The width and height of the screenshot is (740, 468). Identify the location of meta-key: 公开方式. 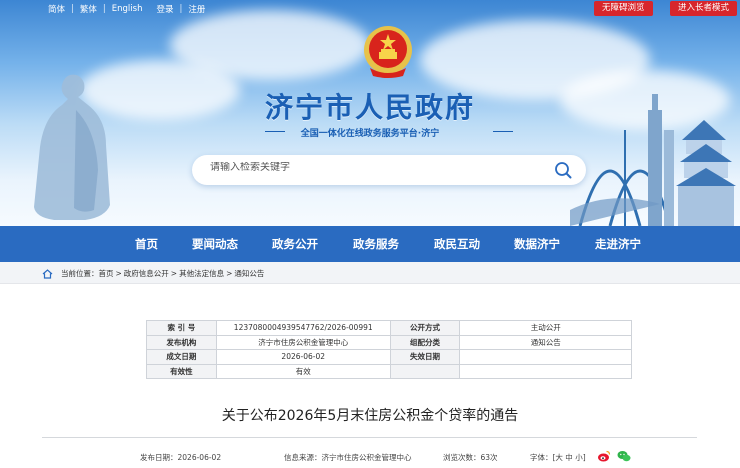
(425, 328).